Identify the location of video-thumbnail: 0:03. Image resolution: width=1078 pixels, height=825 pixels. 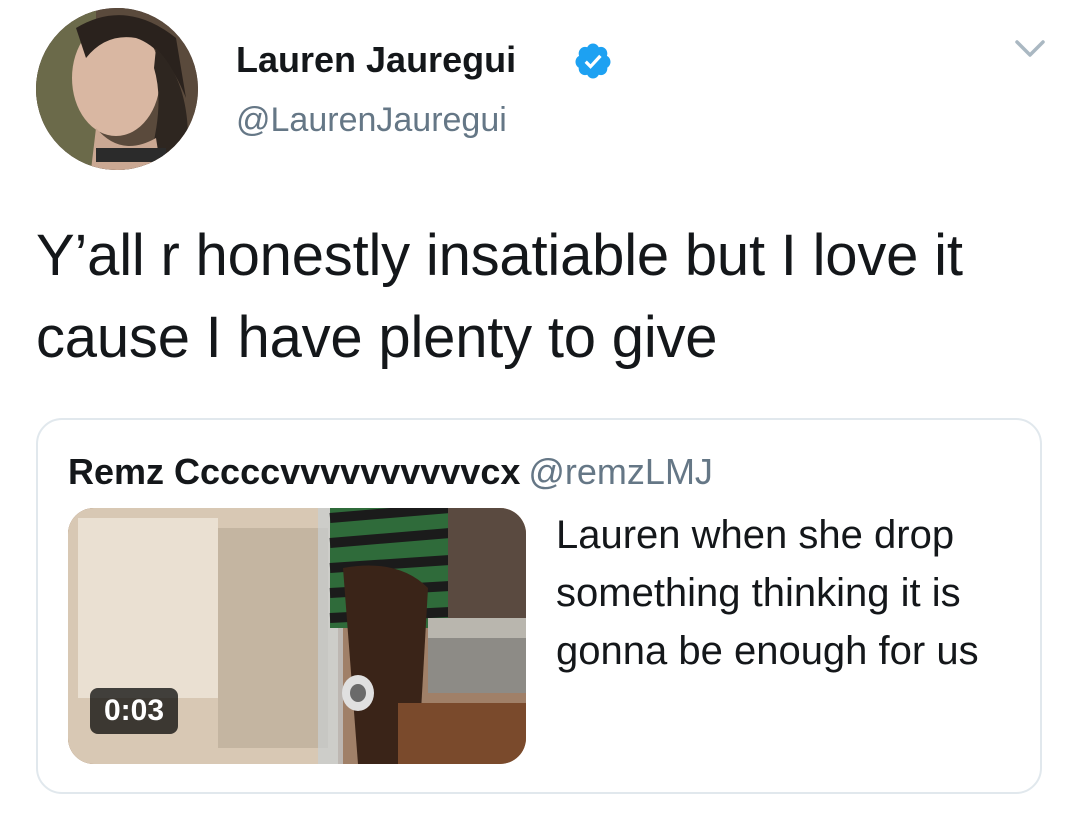
(297, 636).